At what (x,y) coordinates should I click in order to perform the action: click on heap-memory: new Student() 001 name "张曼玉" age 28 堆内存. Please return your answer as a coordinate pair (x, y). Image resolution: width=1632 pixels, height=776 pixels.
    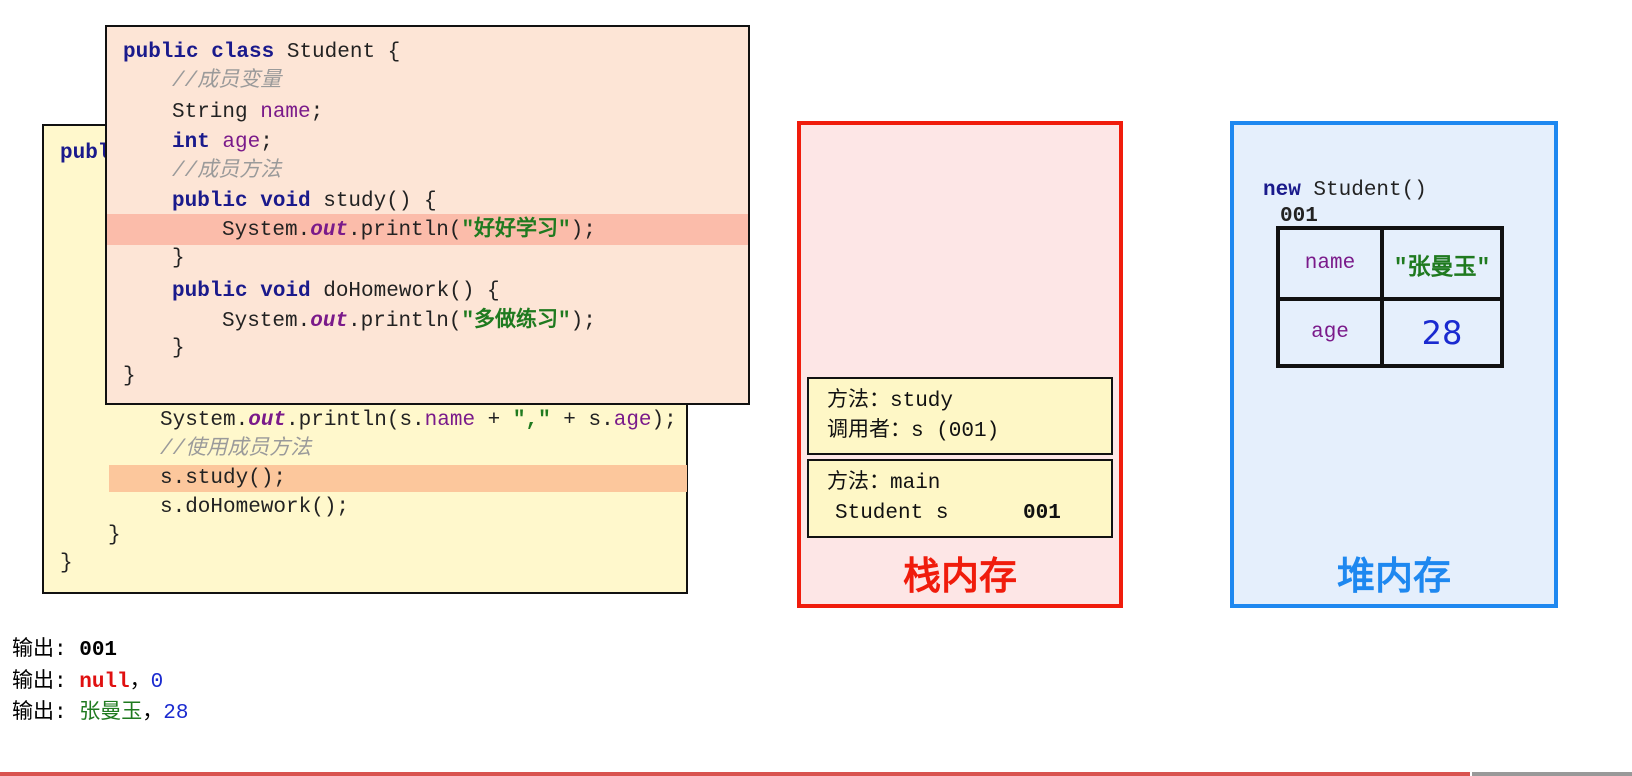
    Looking at the image, I should click on (1394, 364).